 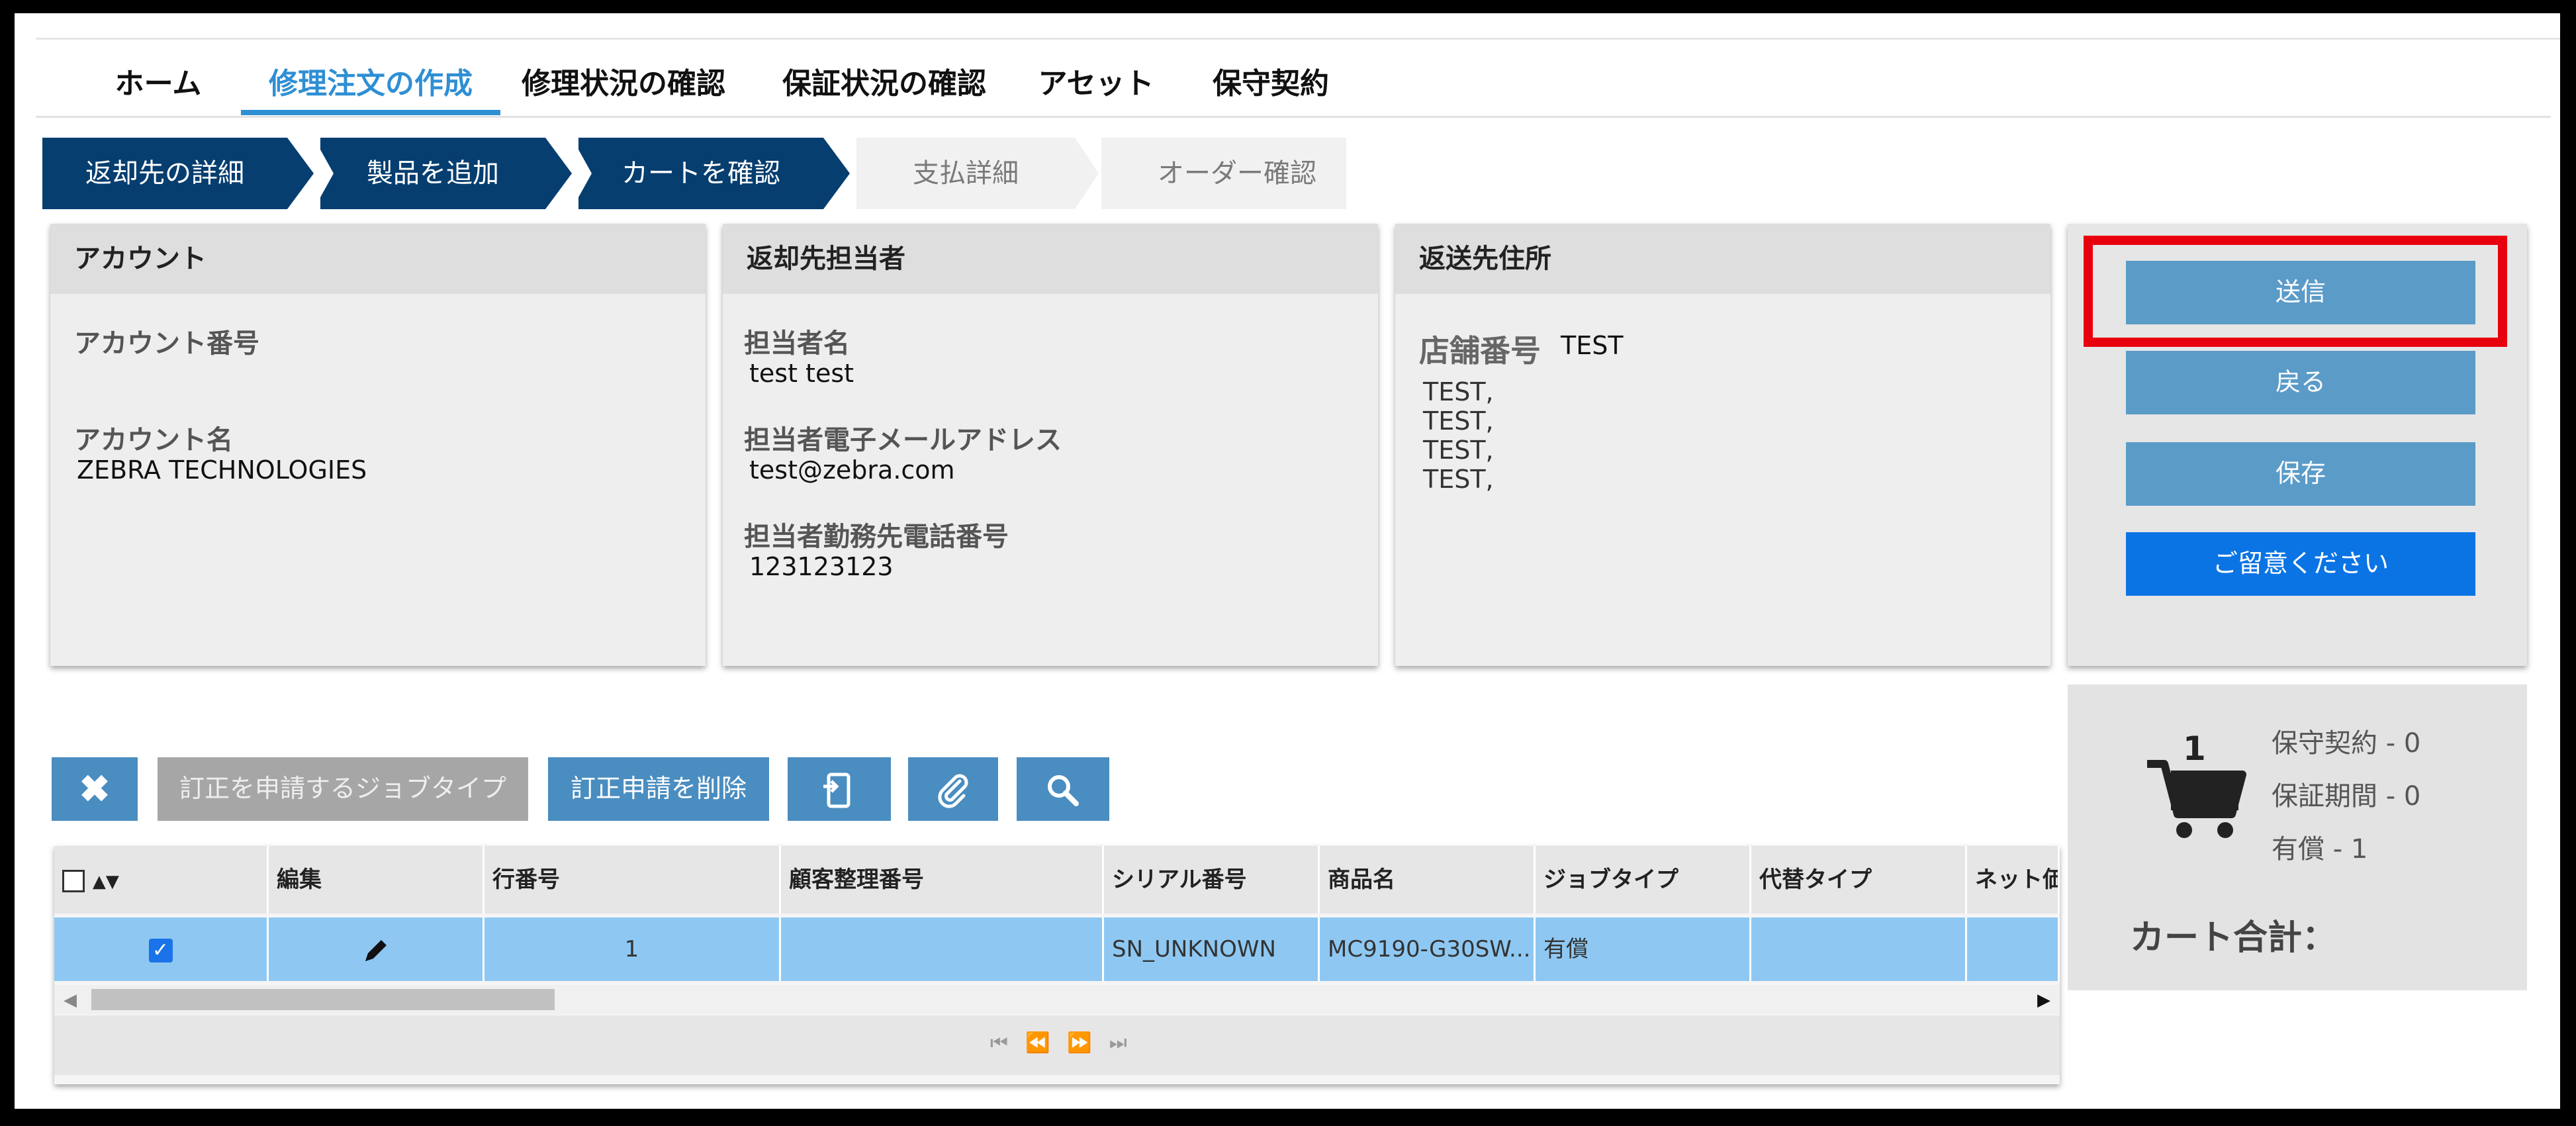 What do you see at coordinates (70, 1000) in the screenshot?
I see `scroll-left-icon: ◀` at bounding box center [70, 1000].